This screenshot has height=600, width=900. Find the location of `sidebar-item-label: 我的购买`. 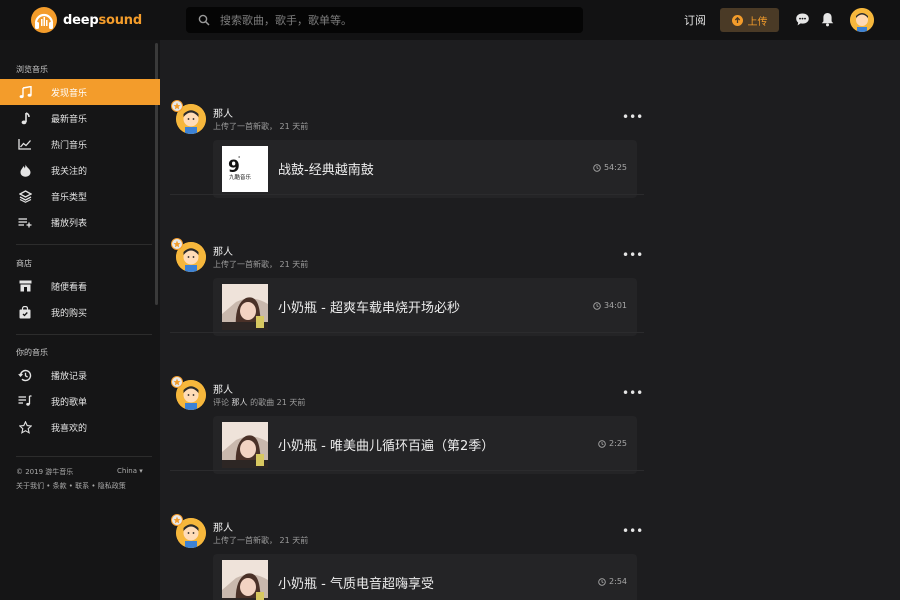

sidebar-item-label: 我的购买 is located at coordinates (69, 313).